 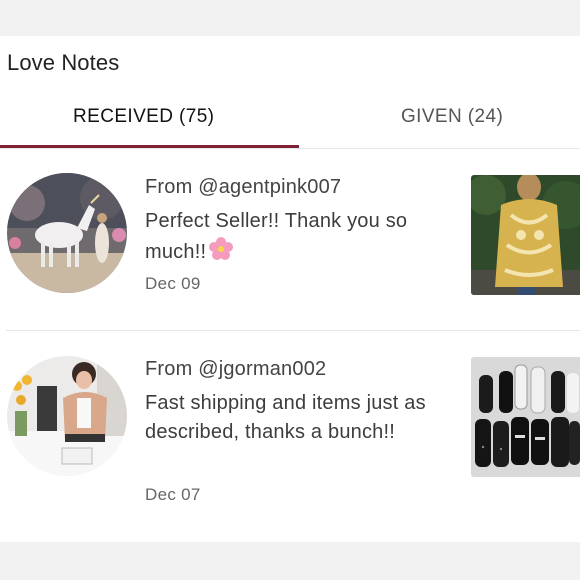 I want to click on row-divider, so click(x=293, y=330).